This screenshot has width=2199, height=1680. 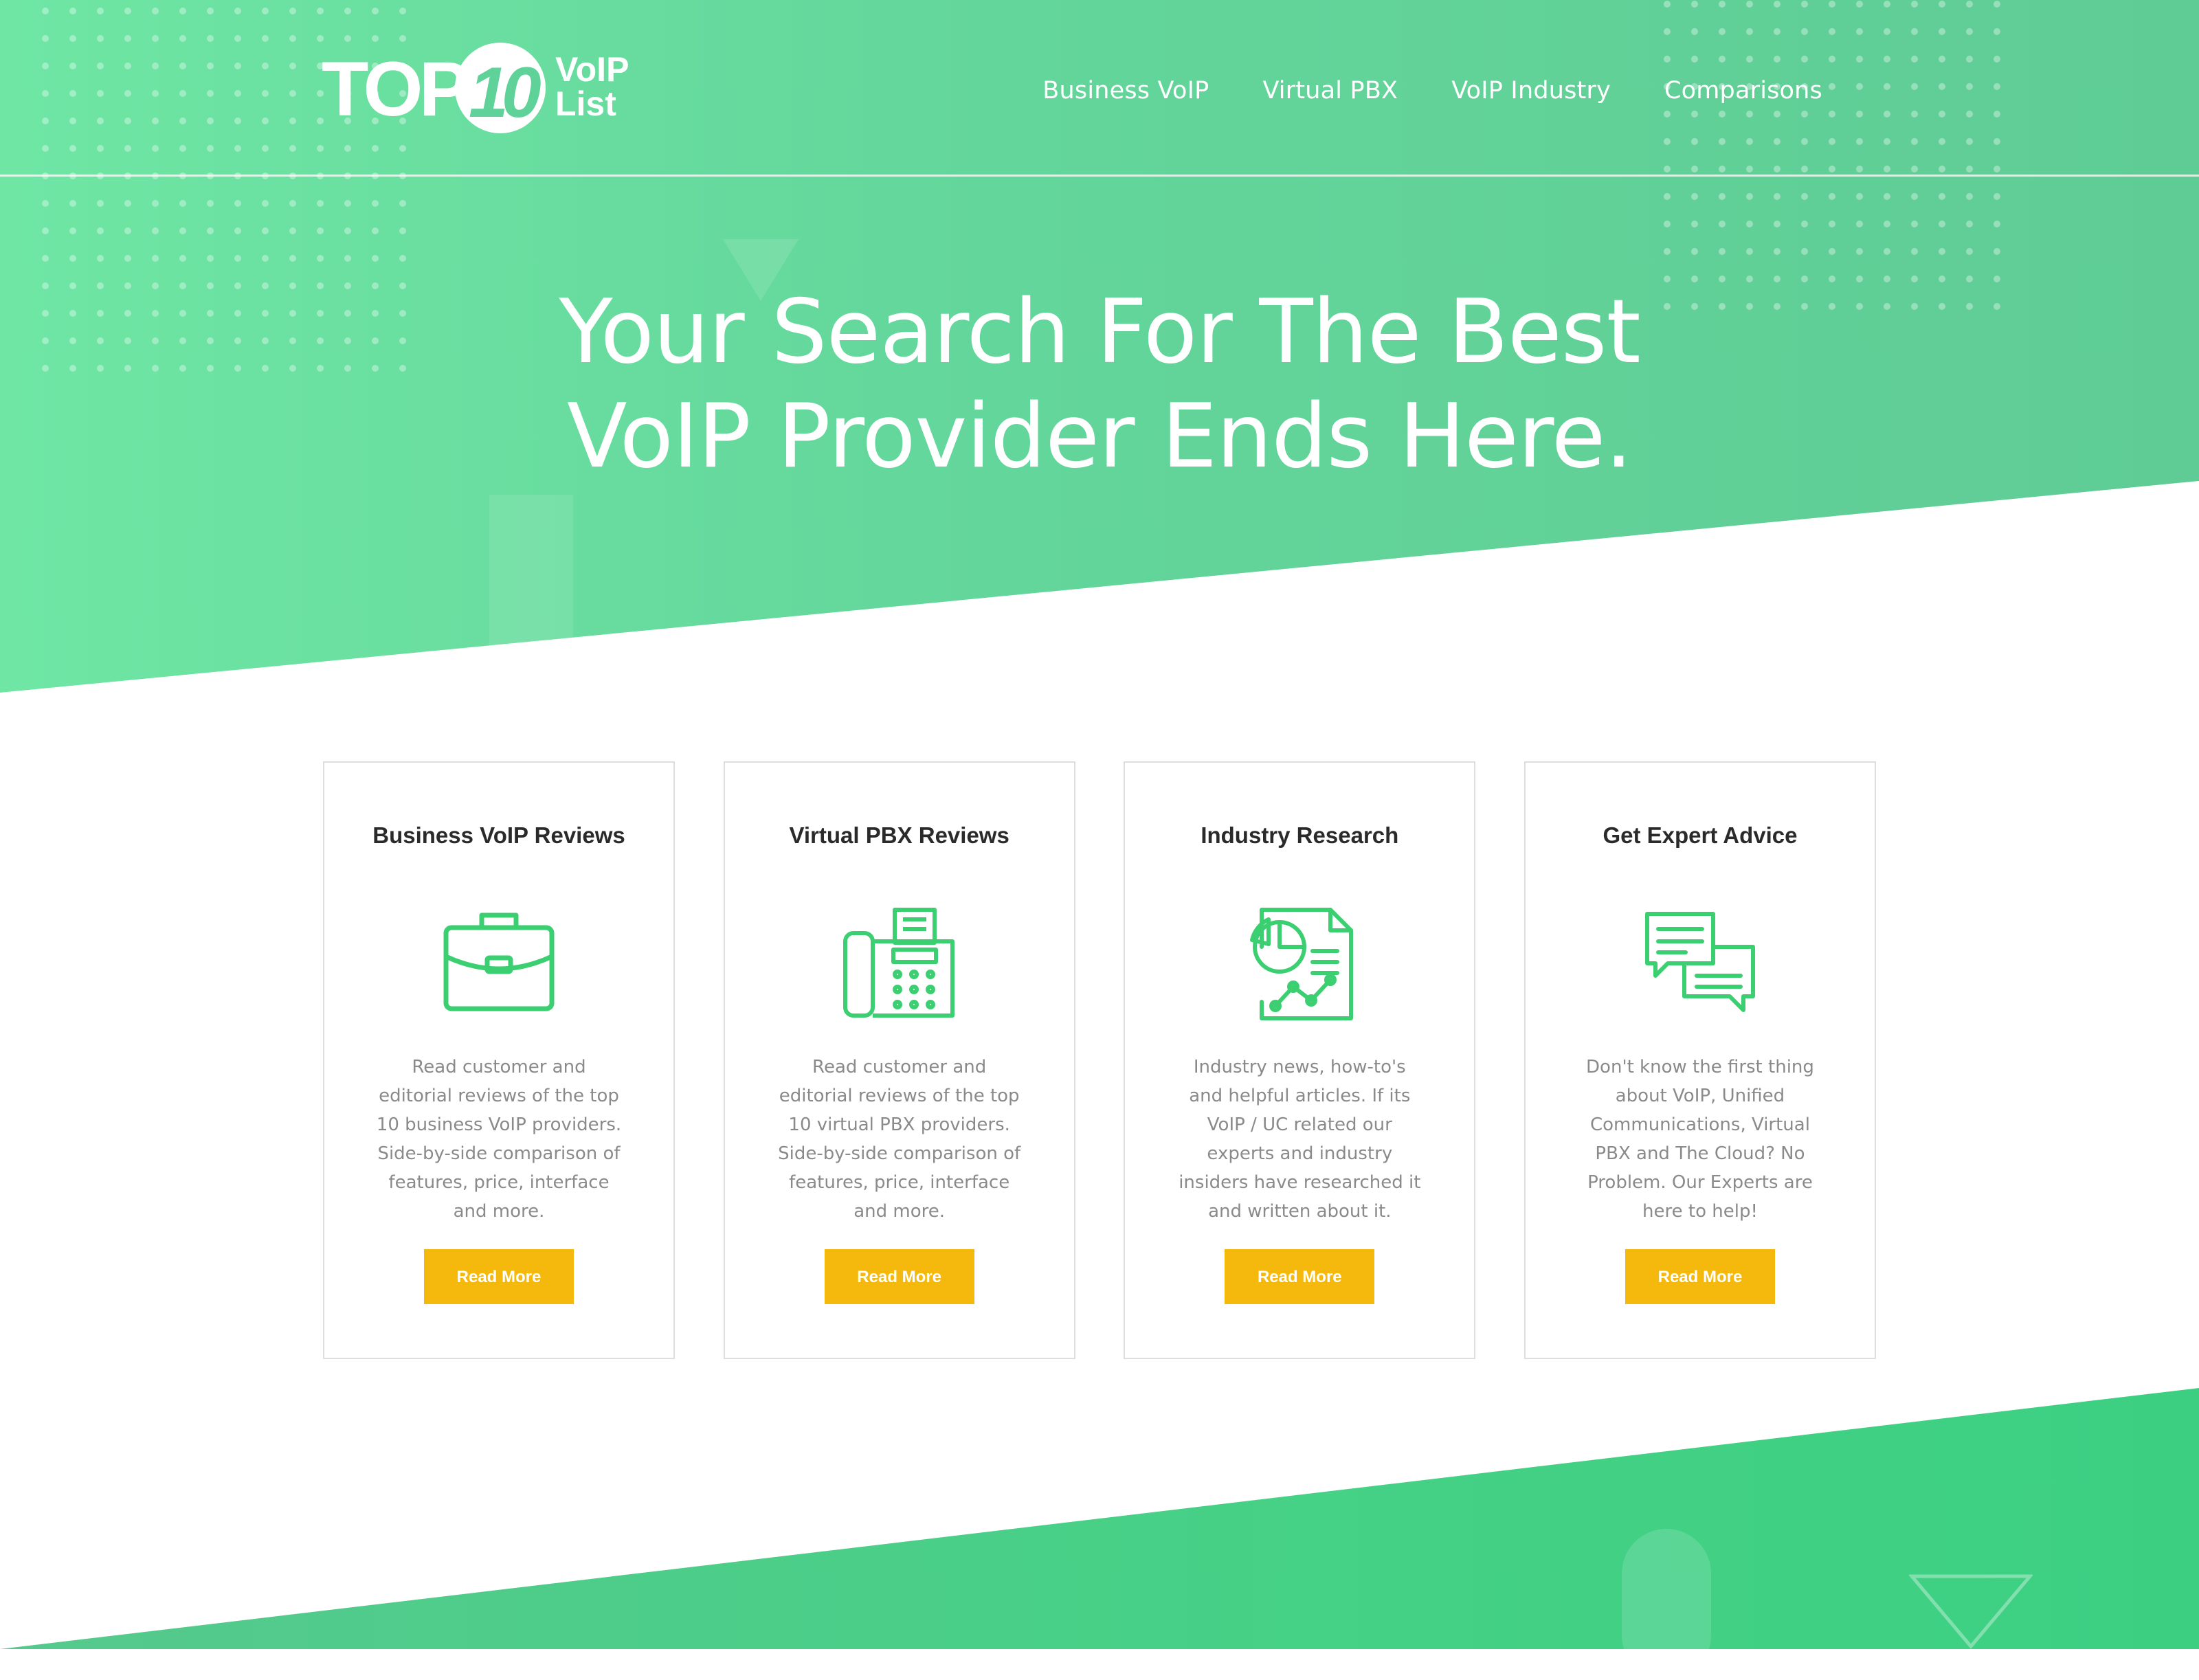 I want to click on nav-link-voip-industry: VoIP Industry, so click(x=1531, y=90).